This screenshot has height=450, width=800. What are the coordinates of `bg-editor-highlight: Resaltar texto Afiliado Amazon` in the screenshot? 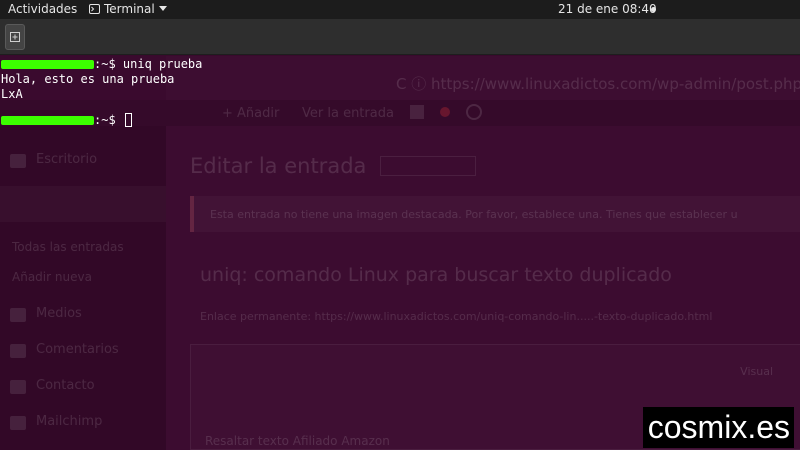 It's located at (297, 441).